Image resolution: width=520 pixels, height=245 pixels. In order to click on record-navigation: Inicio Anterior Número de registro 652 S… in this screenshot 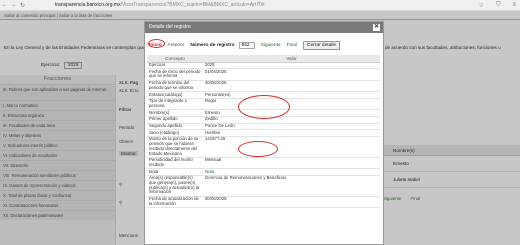, I will do `click(245, 45)`.